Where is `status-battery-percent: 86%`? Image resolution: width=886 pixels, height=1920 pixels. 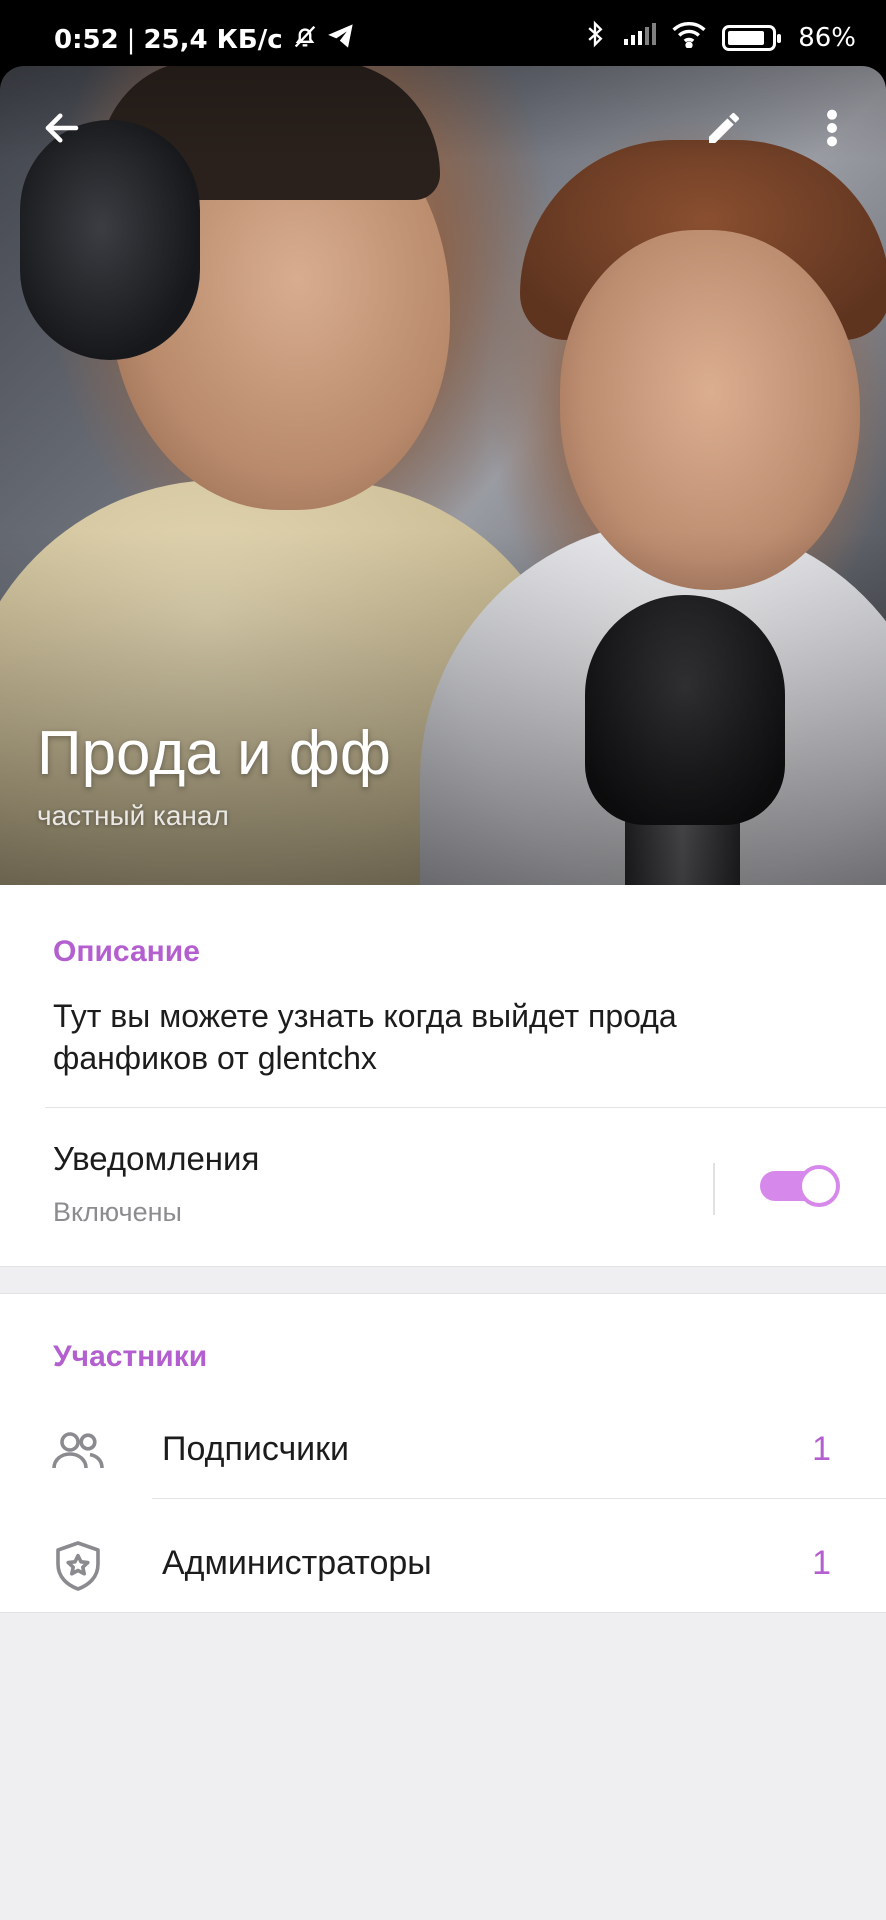 status-battery-percent: 86% is located at coordinates (827, 37).